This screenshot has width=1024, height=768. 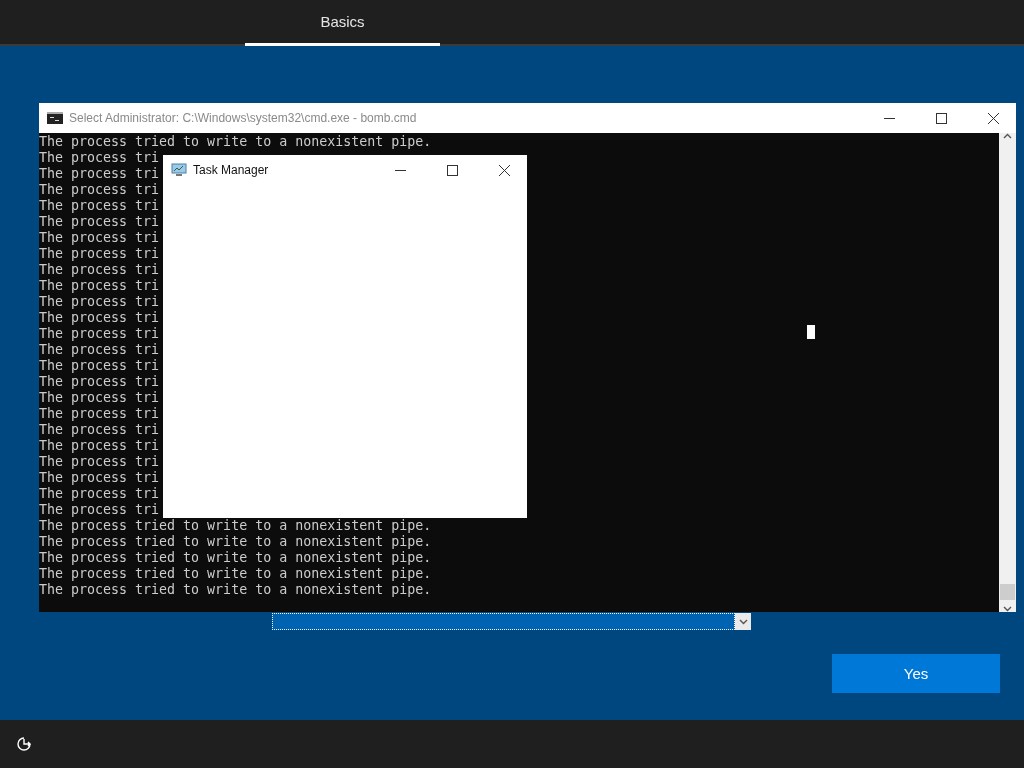 I want to click on scrollbar, so click(x=1007, y=372).